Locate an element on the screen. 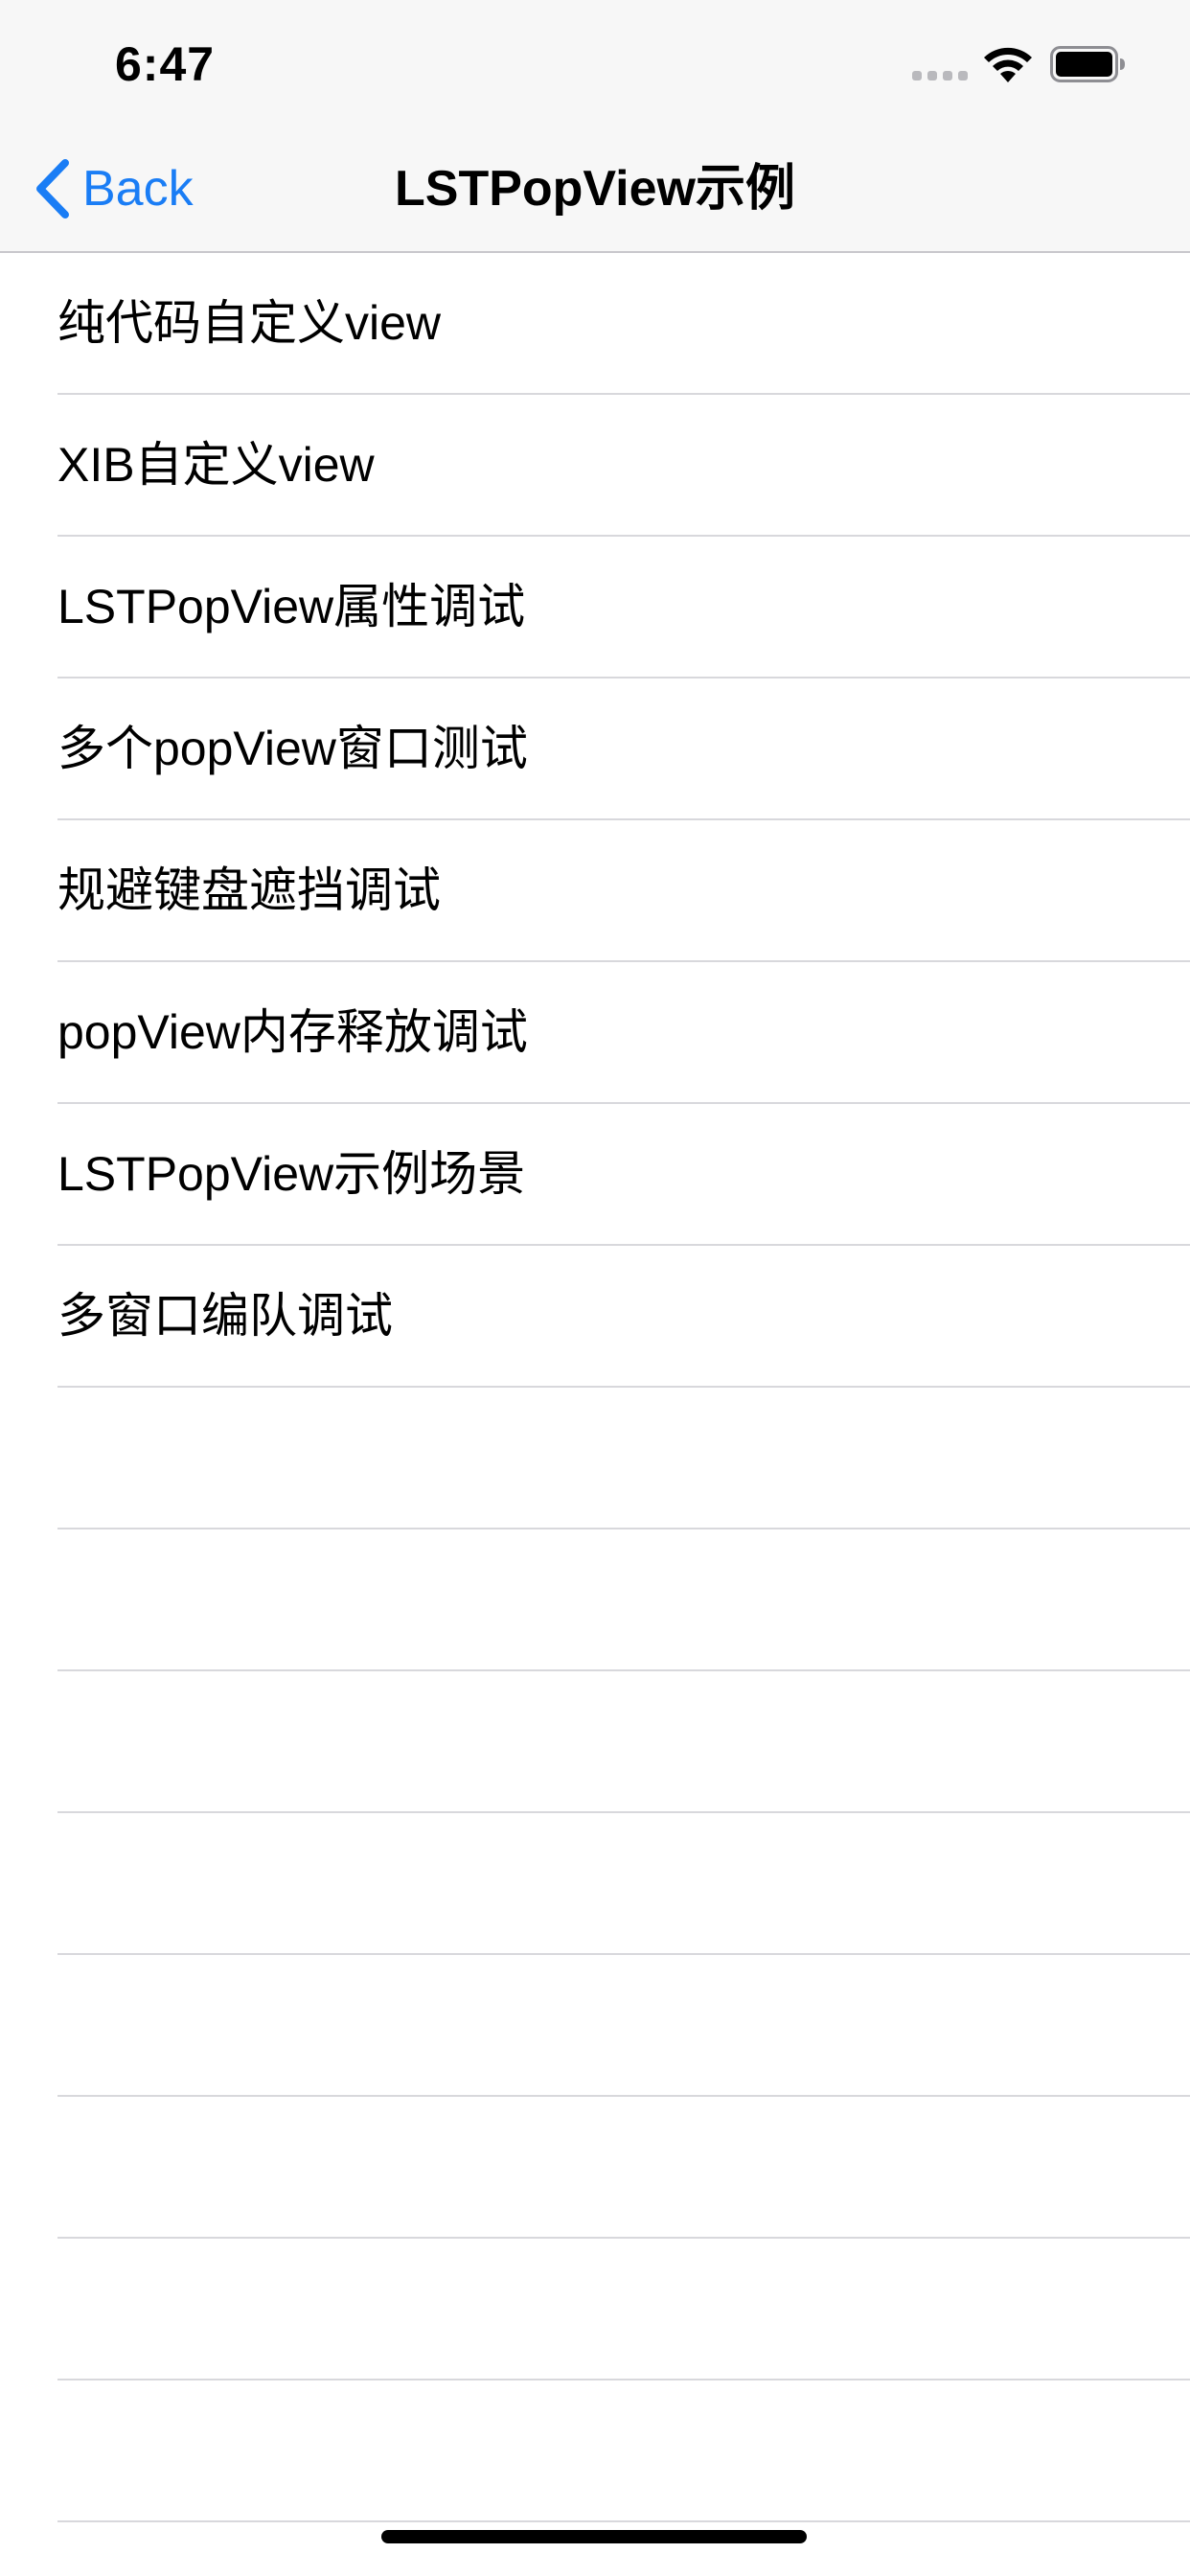 The width and height of the screenshot is (1190, 2576). table-row-label: XIB自定义view is located at coordinates (216, 465).